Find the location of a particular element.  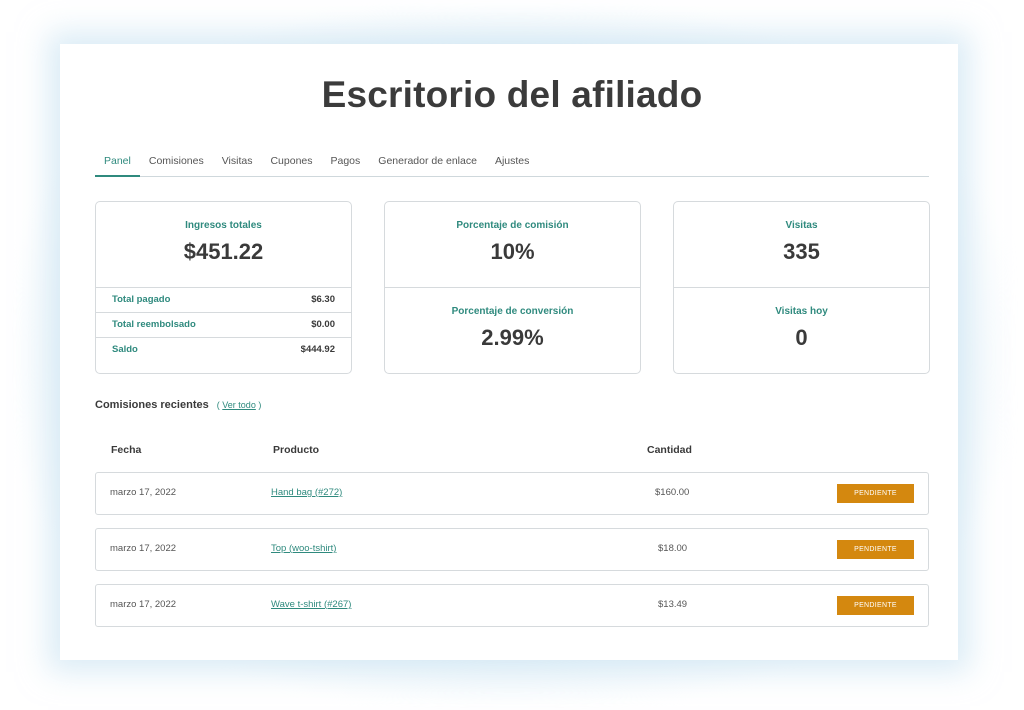

visits-today: Visitas hoy 0 is located at coordinates (801, 330).